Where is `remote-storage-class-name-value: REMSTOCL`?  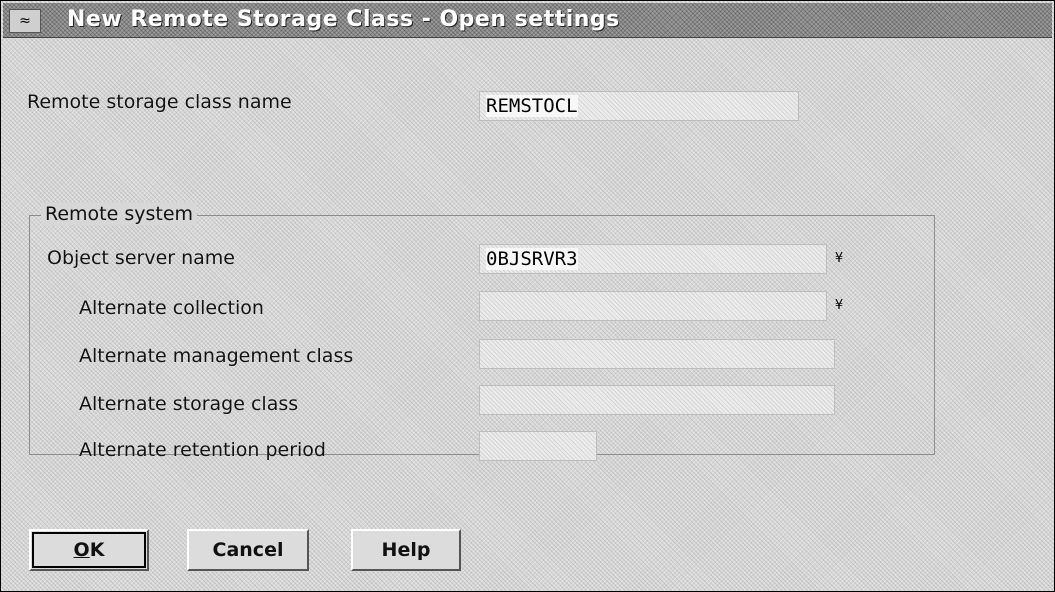
remote-storage-class-name-value: REMSTOCL is located at coordinates (532, 106).